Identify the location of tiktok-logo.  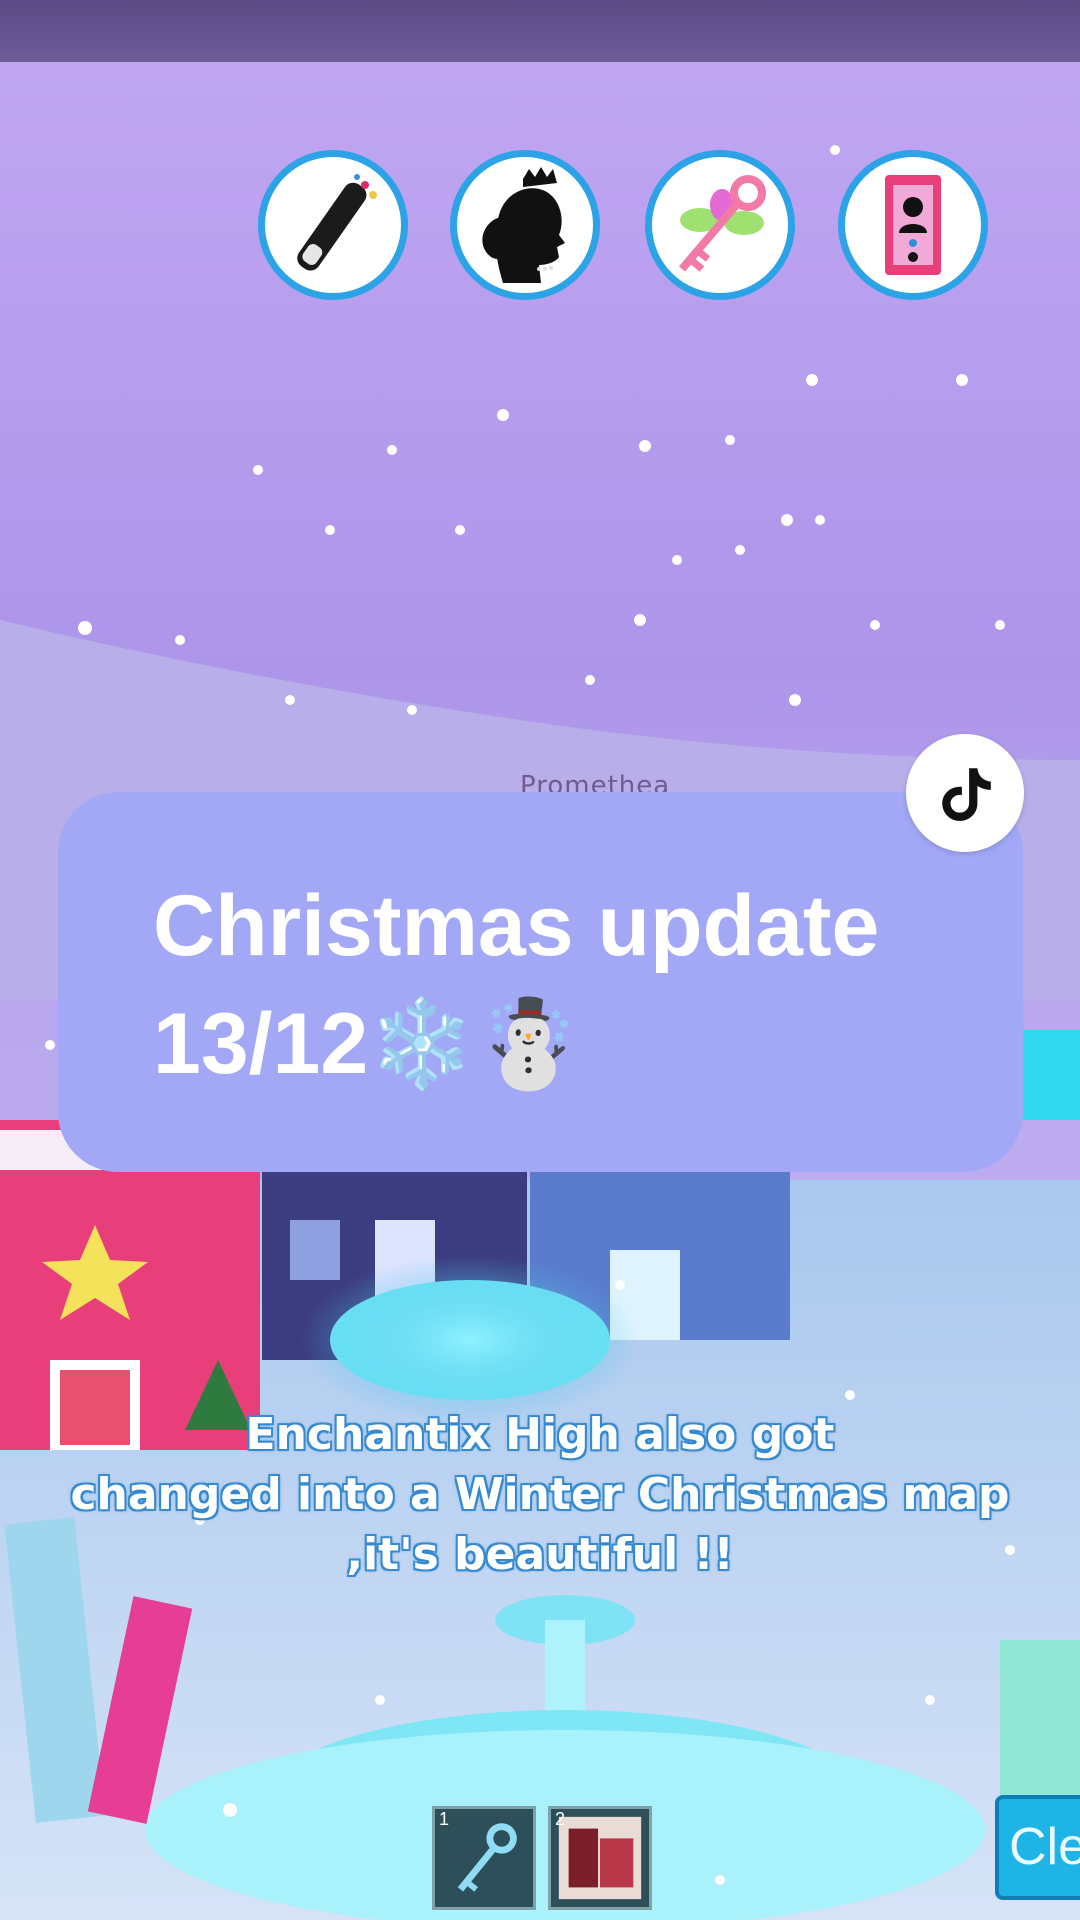
(965, 793).